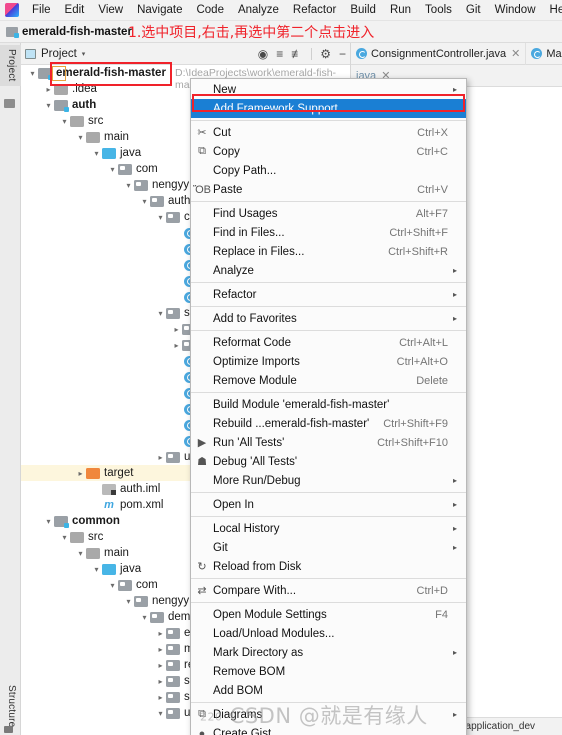 The width and height of the screenshot is (562, 735). What do you see at coordinates (328, 504) in the screenshot?
I see `context-menu-item: Open In ▸` at bounding box center [328, 504].